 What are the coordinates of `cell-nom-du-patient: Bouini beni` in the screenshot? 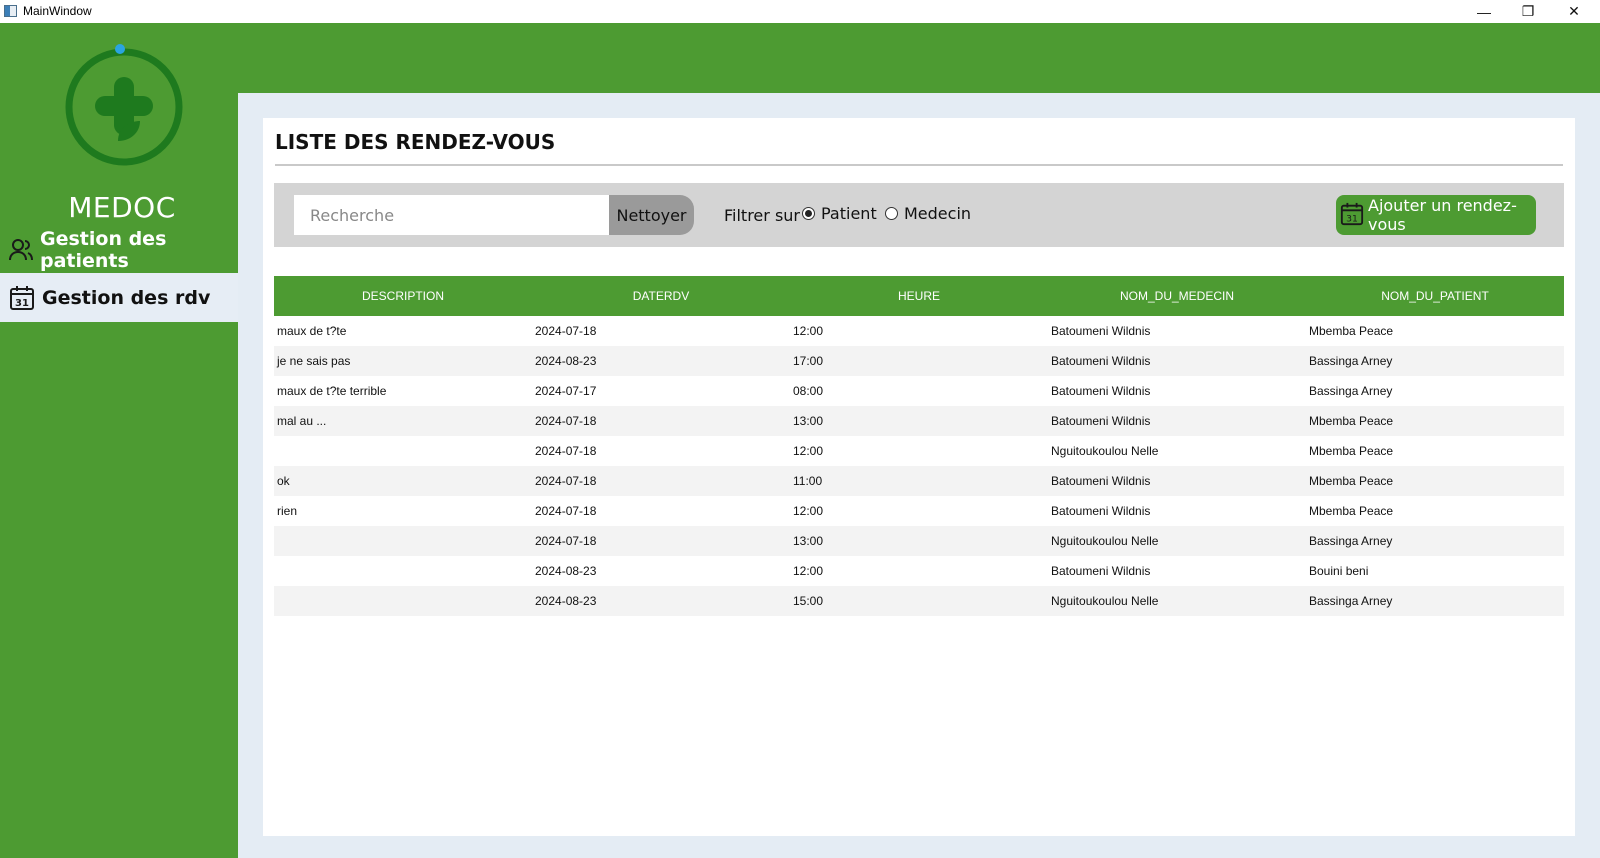 It's located at (1435, 571).